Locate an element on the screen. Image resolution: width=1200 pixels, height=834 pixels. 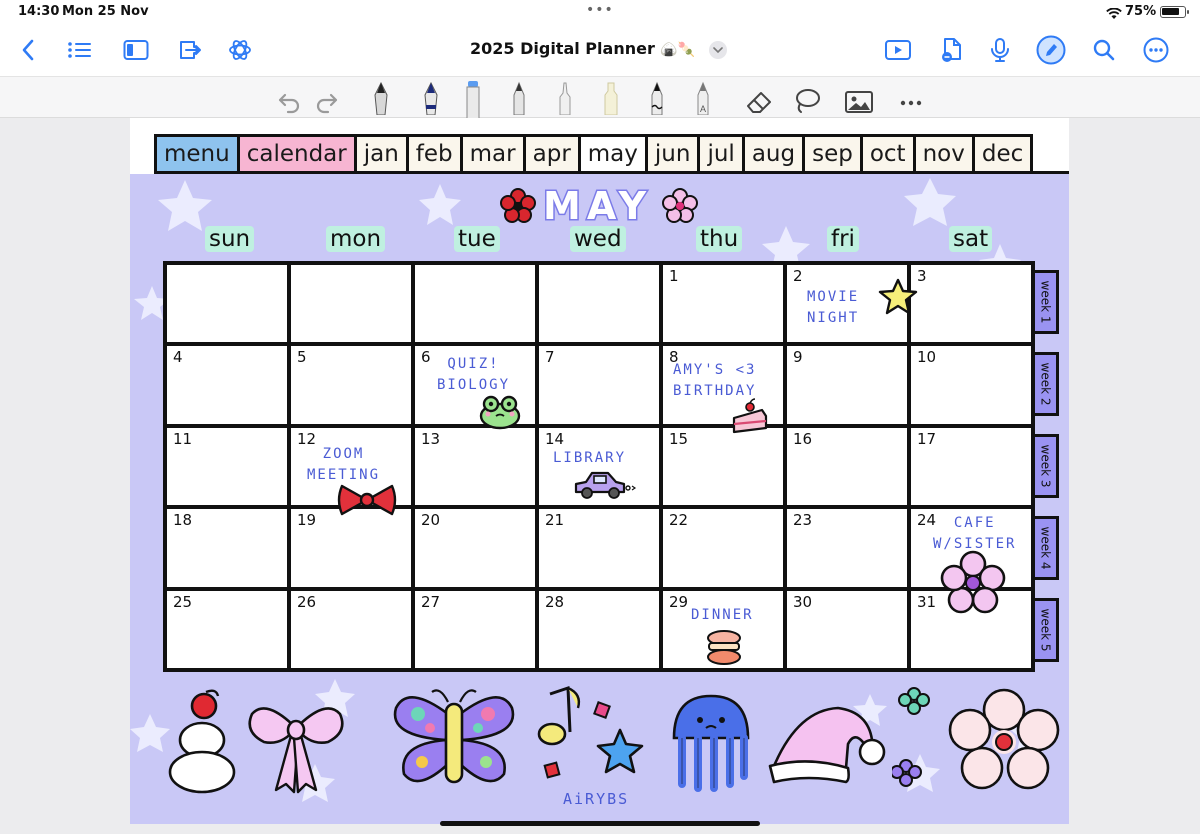
tab-week-1: week 1 is located at coordinates (1047, 302).